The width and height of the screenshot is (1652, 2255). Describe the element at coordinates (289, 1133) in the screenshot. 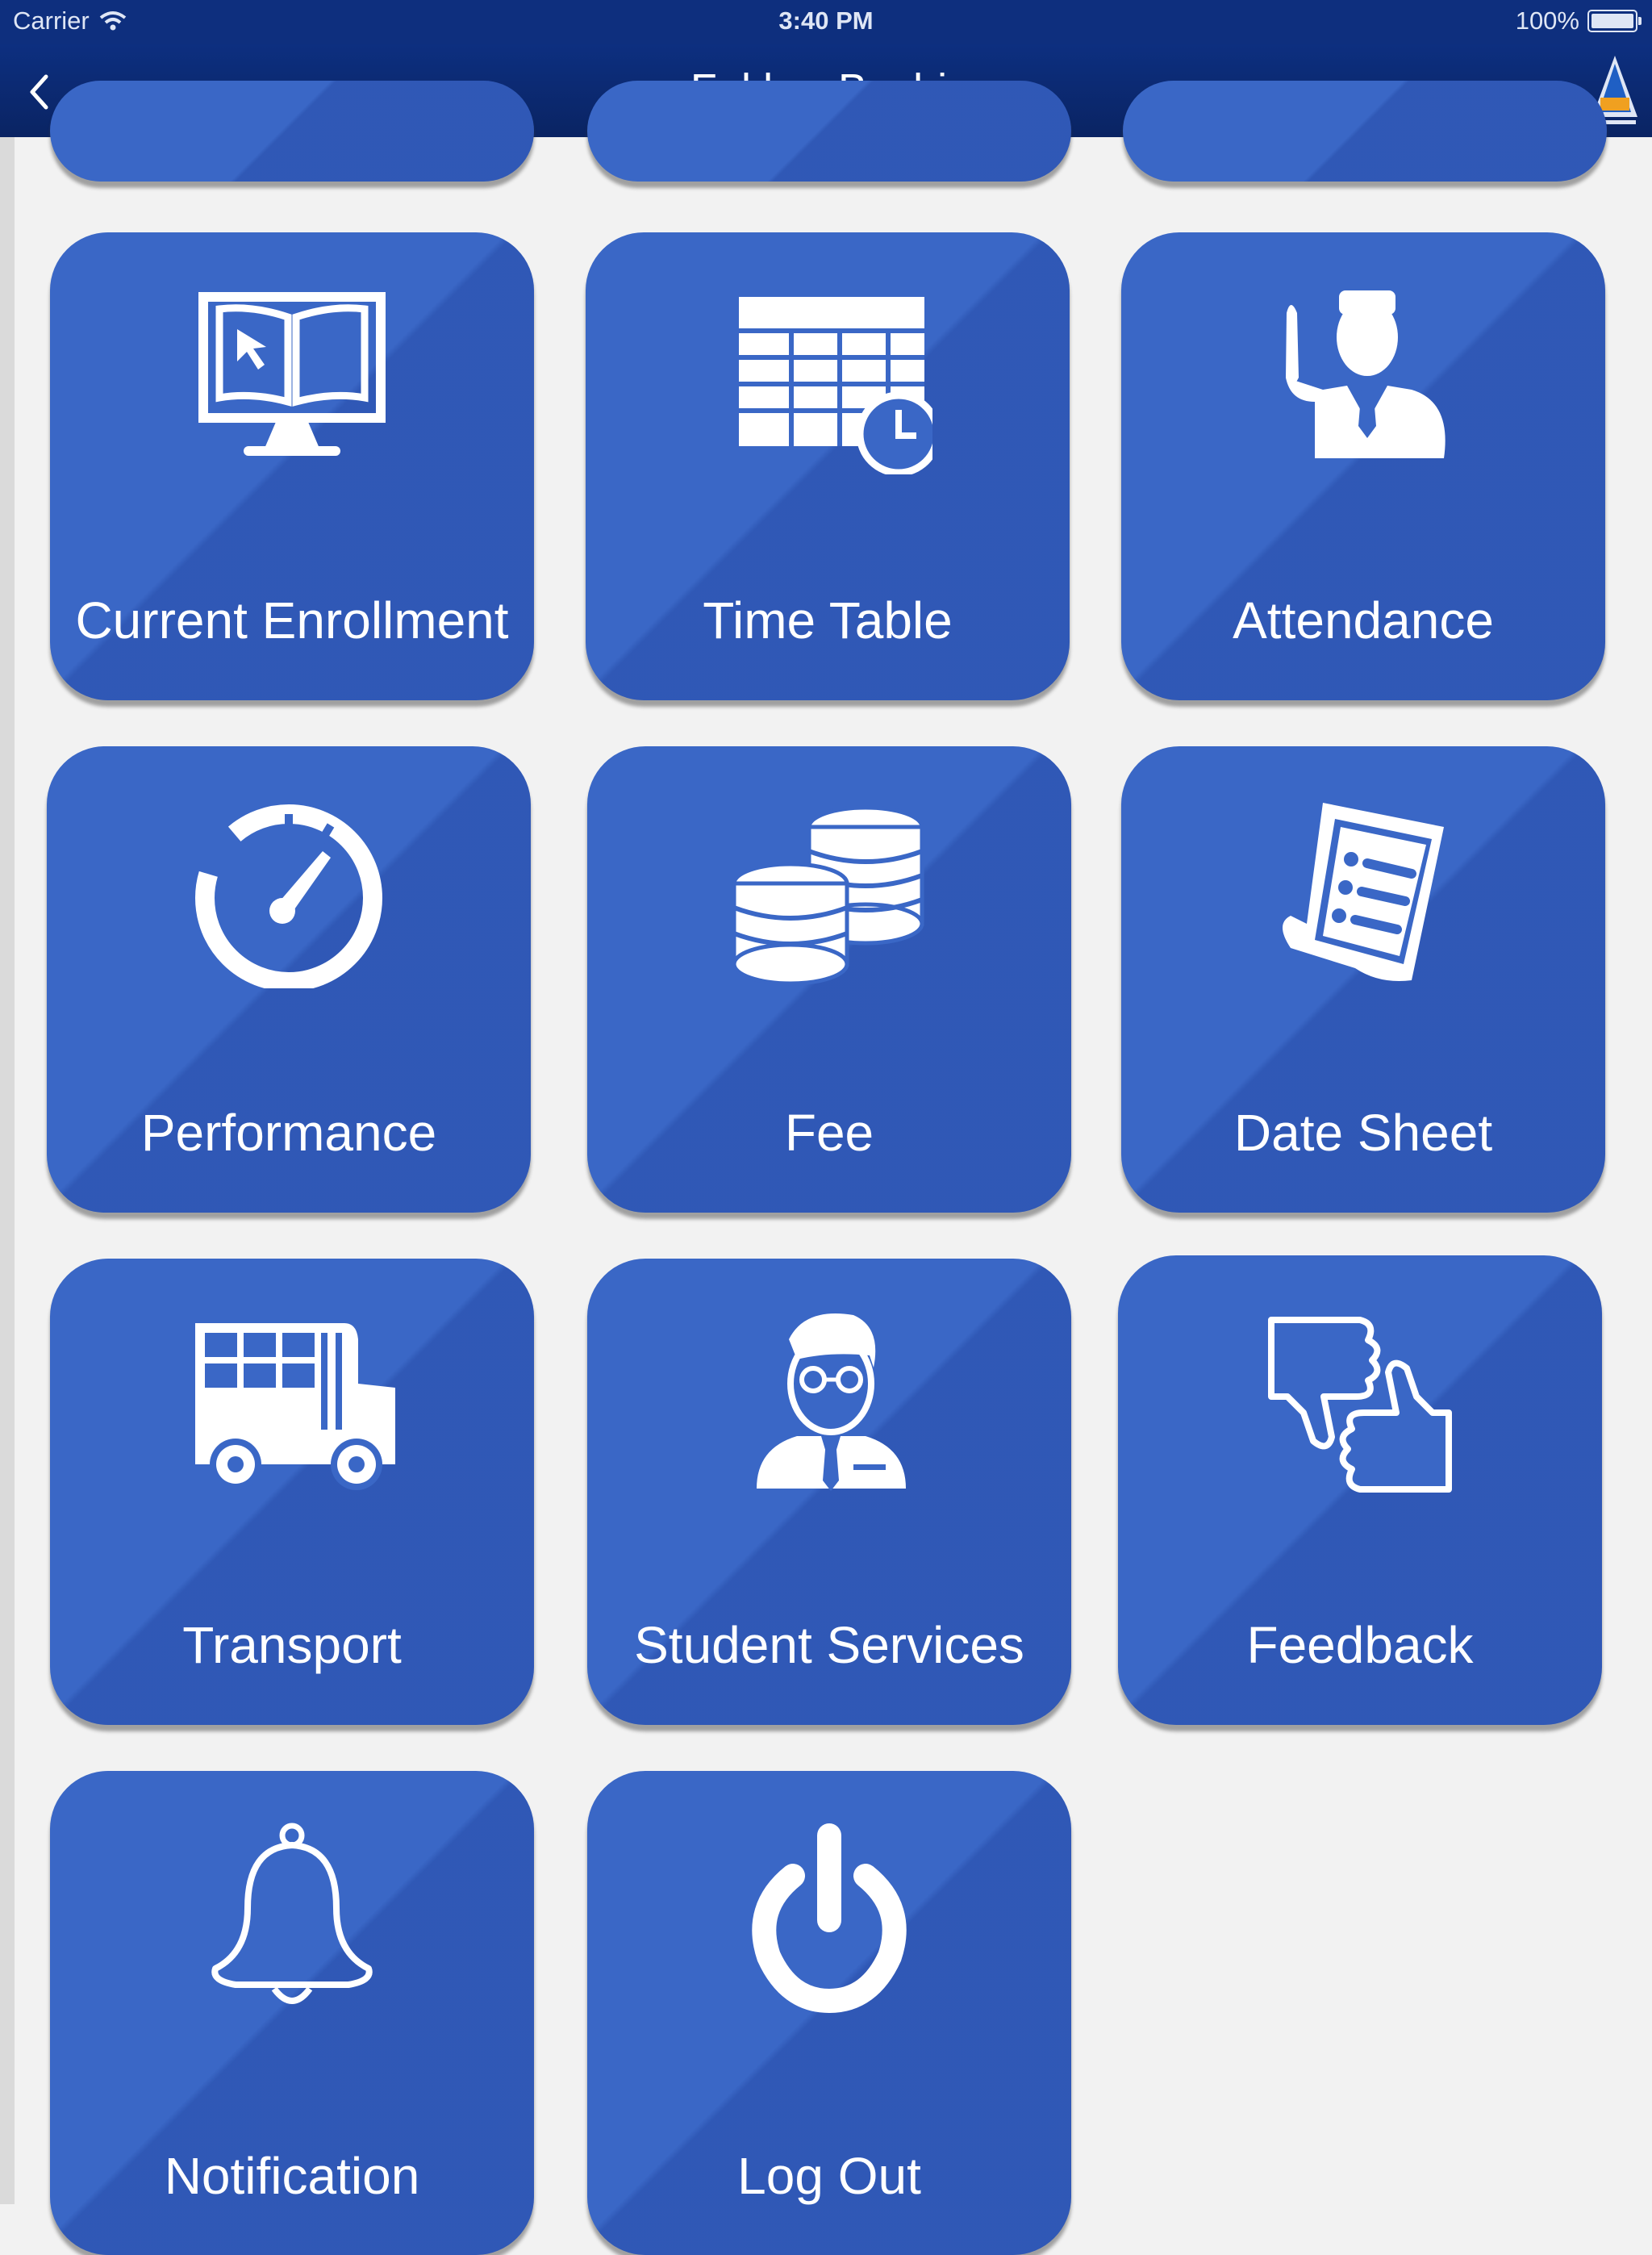

I see `tile-label: Performance` at that location.